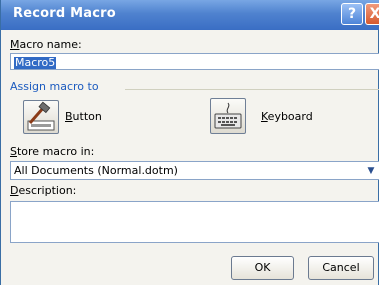 The width and height of the screenshot is (379, 285). I want to click on close-icon: X, so click(374, 14).